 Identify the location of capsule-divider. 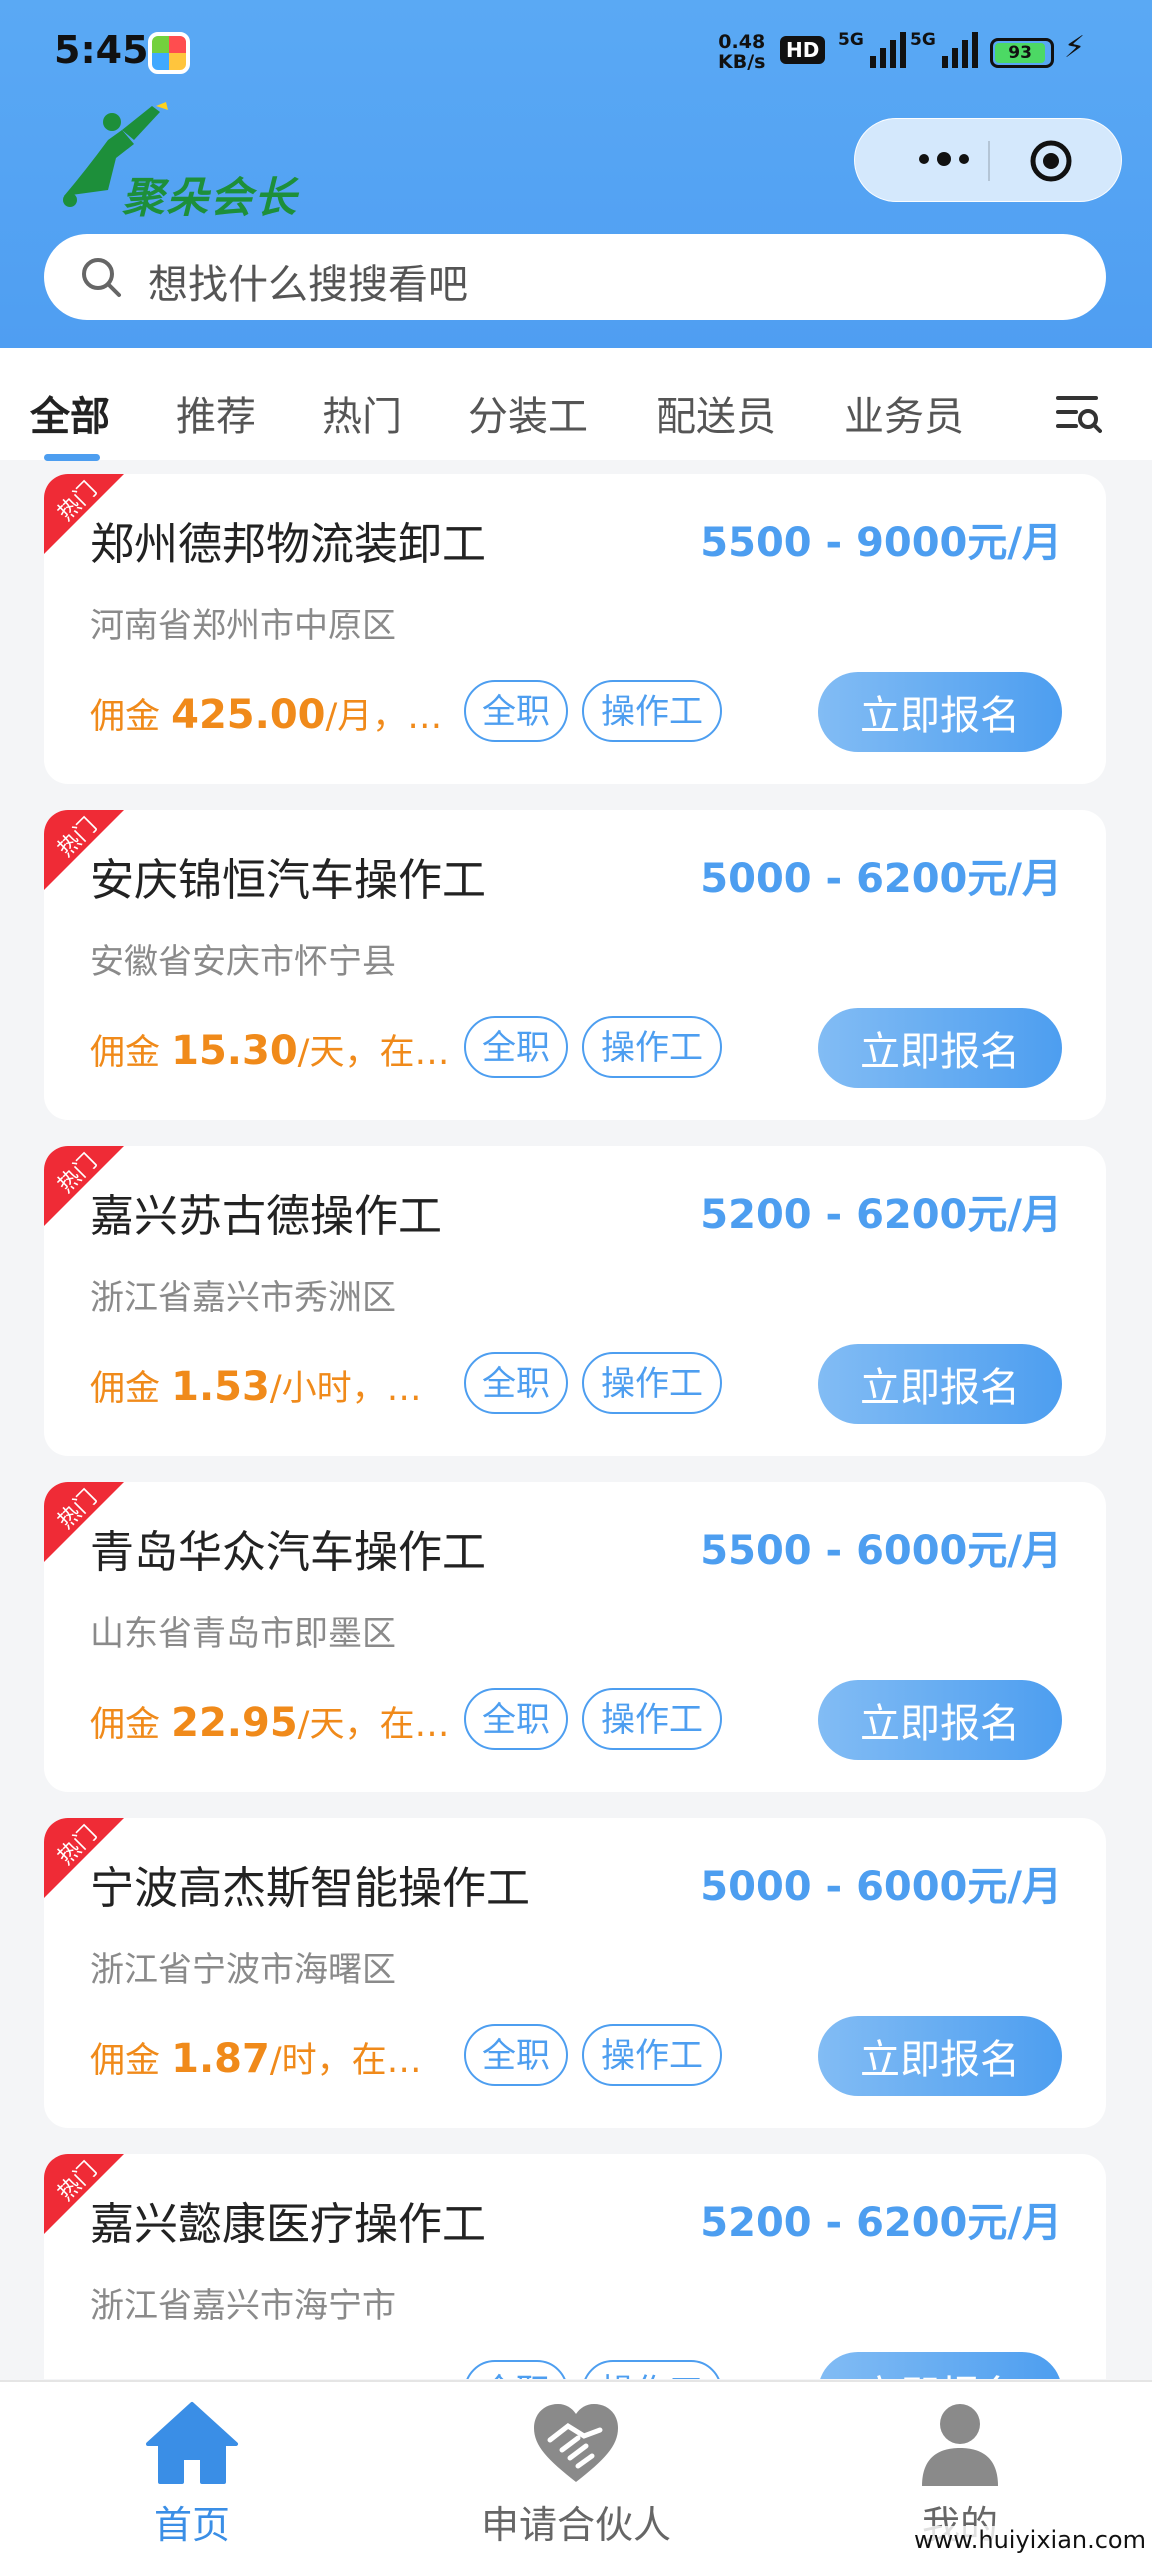
(989, 161).